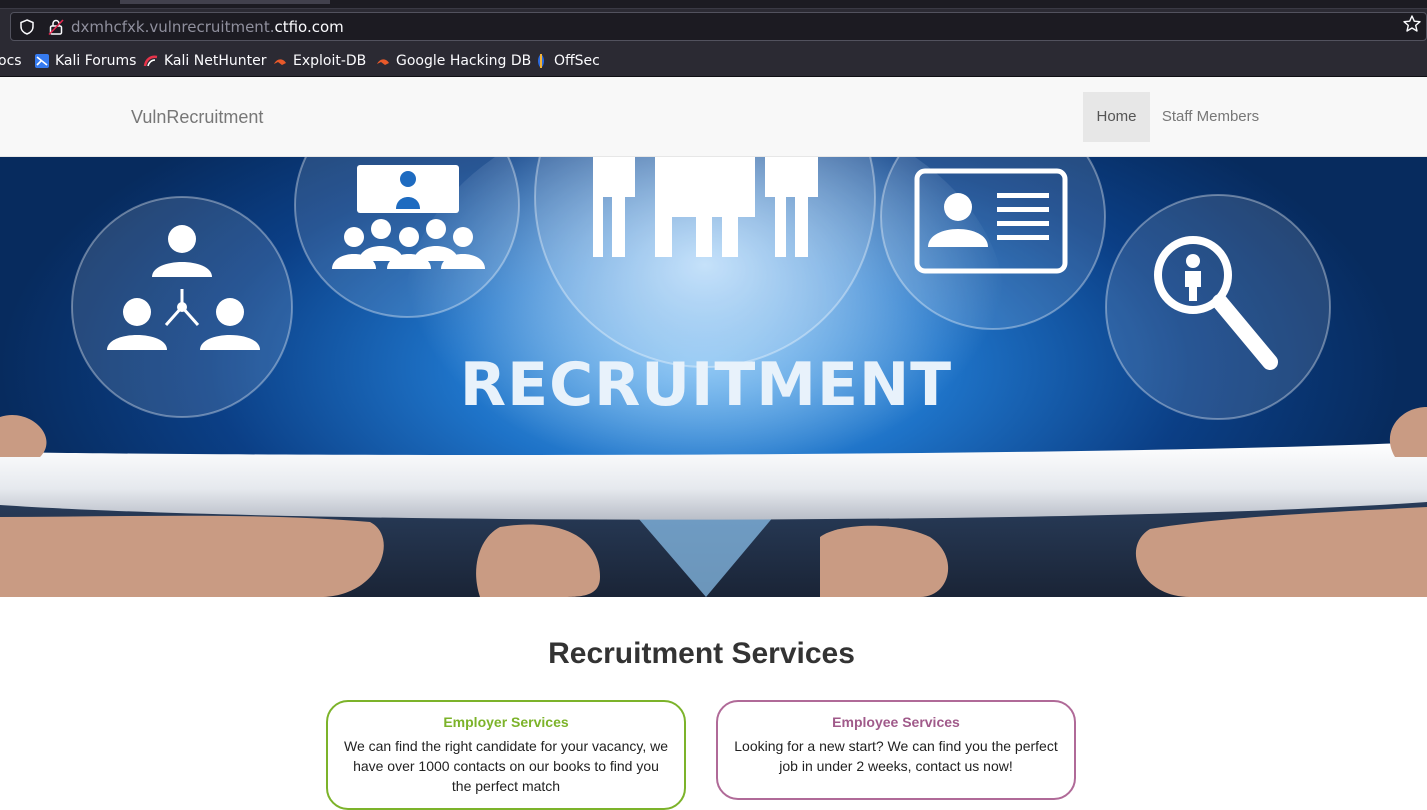 This screenshot has height=810, width=1427. What do you see at coordinates (225, 2) in the screenshot?
I see `active-tab` at bounding box center [225, 2].